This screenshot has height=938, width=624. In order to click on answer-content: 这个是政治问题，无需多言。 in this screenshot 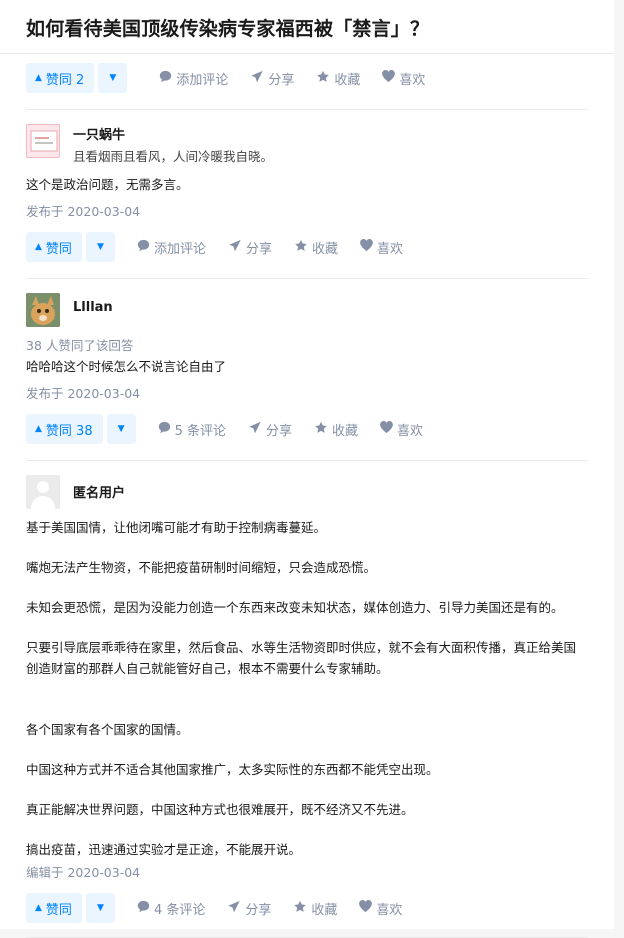, I will do `click(307, 184)`.